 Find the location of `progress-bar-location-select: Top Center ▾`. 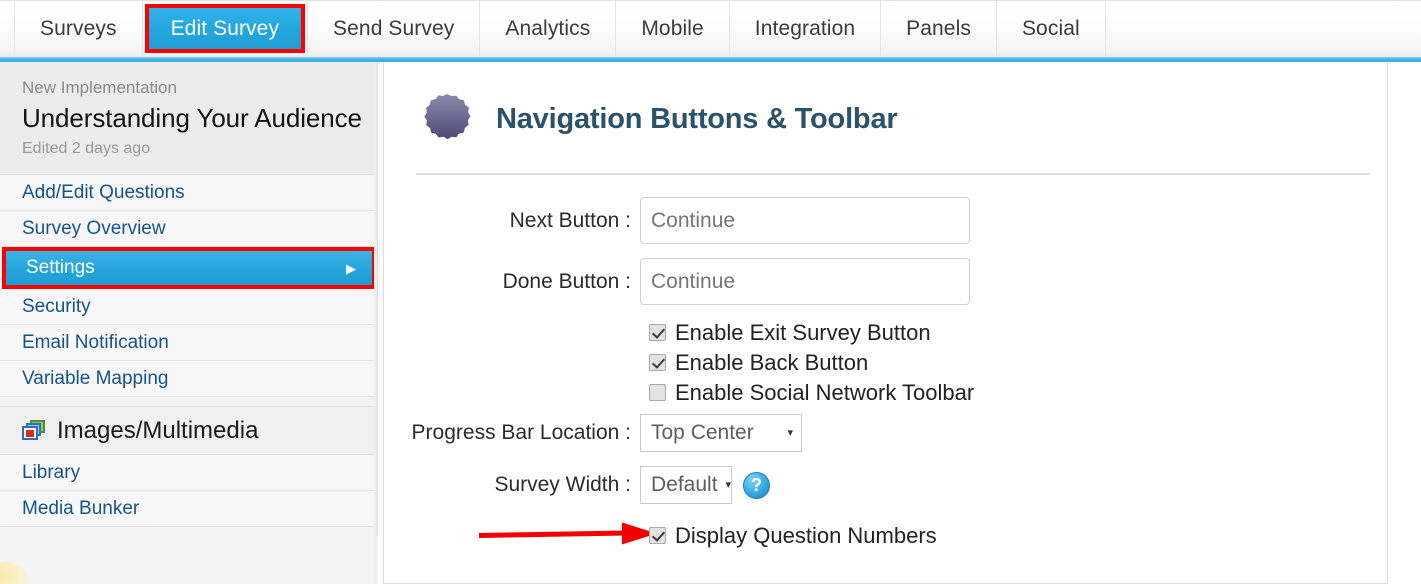

progress-bar-location-select: Top Center ▾ is located at coordinates (721, 433).